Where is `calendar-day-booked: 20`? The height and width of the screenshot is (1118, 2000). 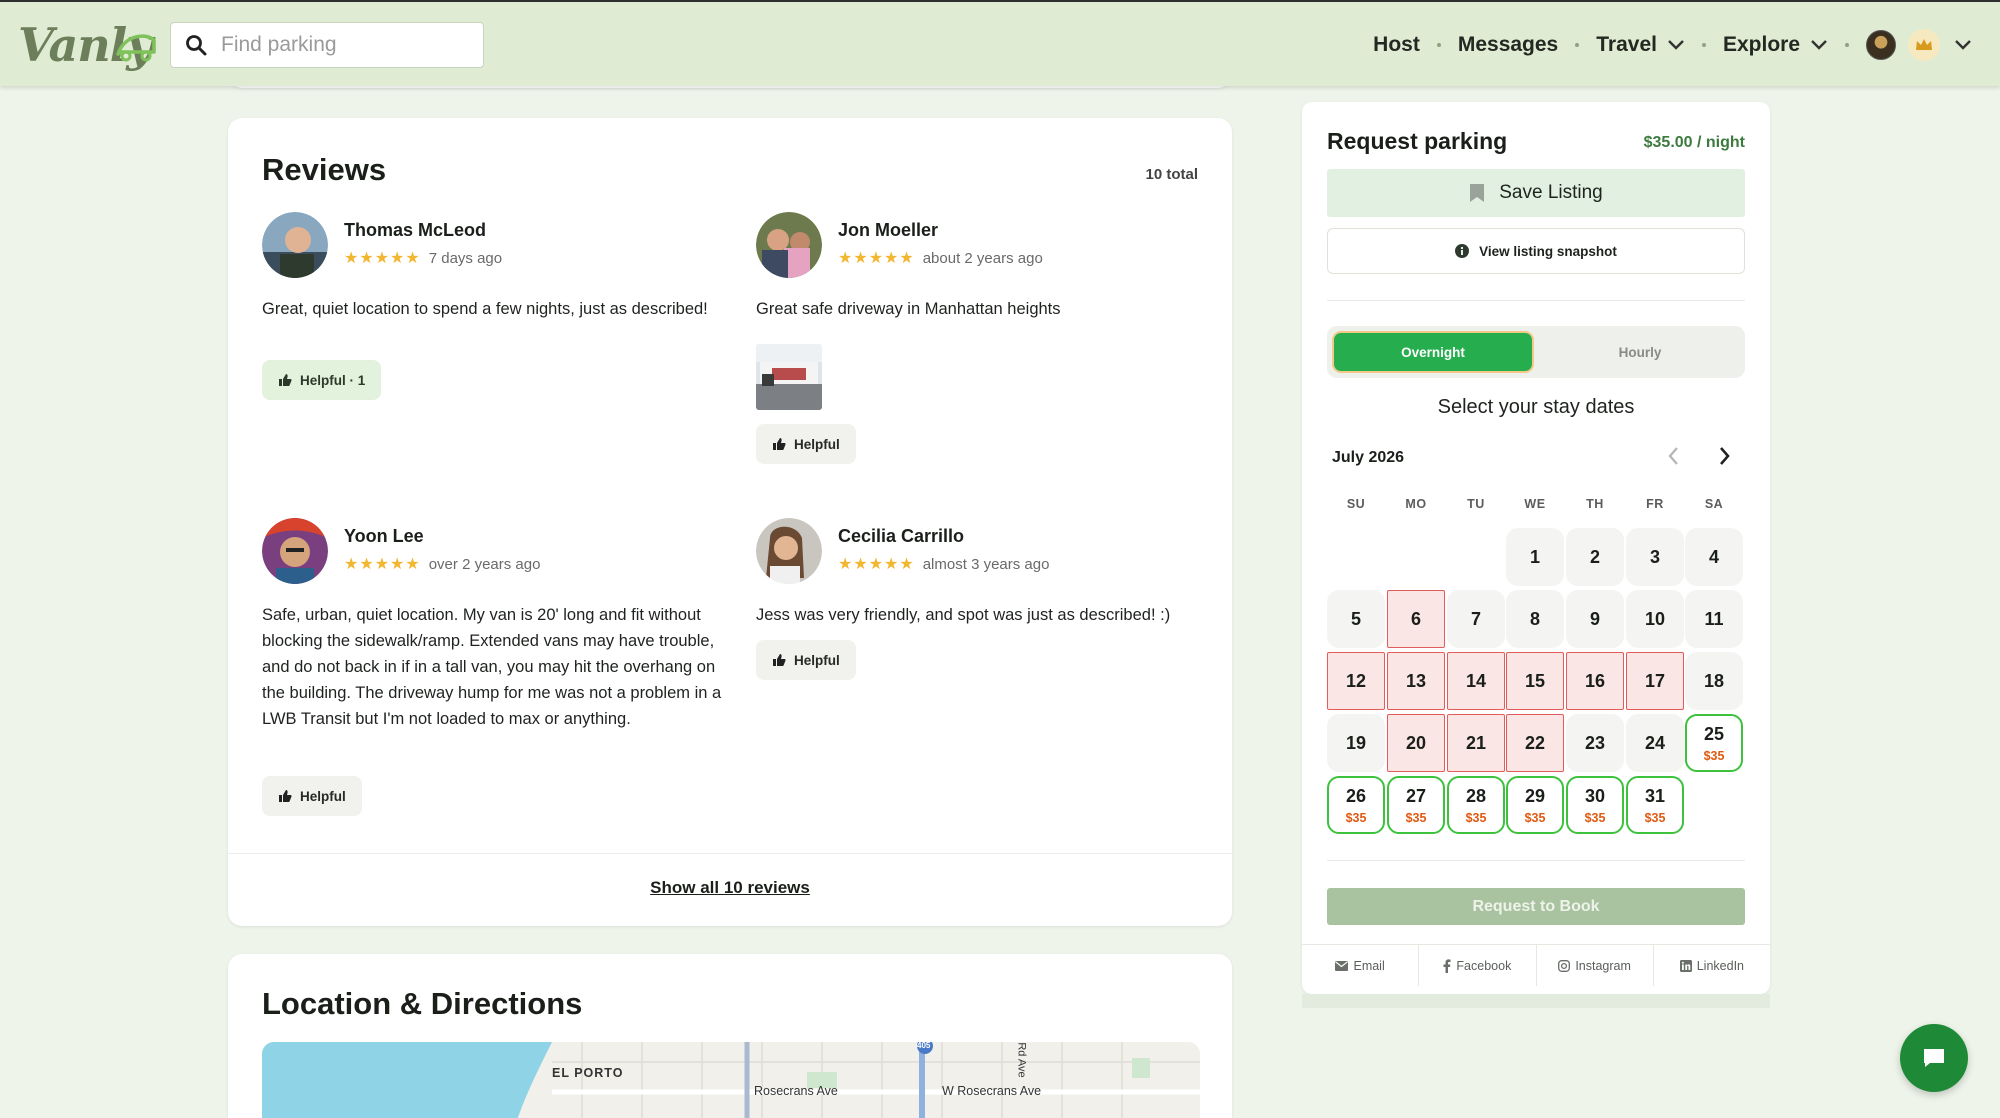
calendar-day-booked: 20 is located at coordinates (1416, 743).